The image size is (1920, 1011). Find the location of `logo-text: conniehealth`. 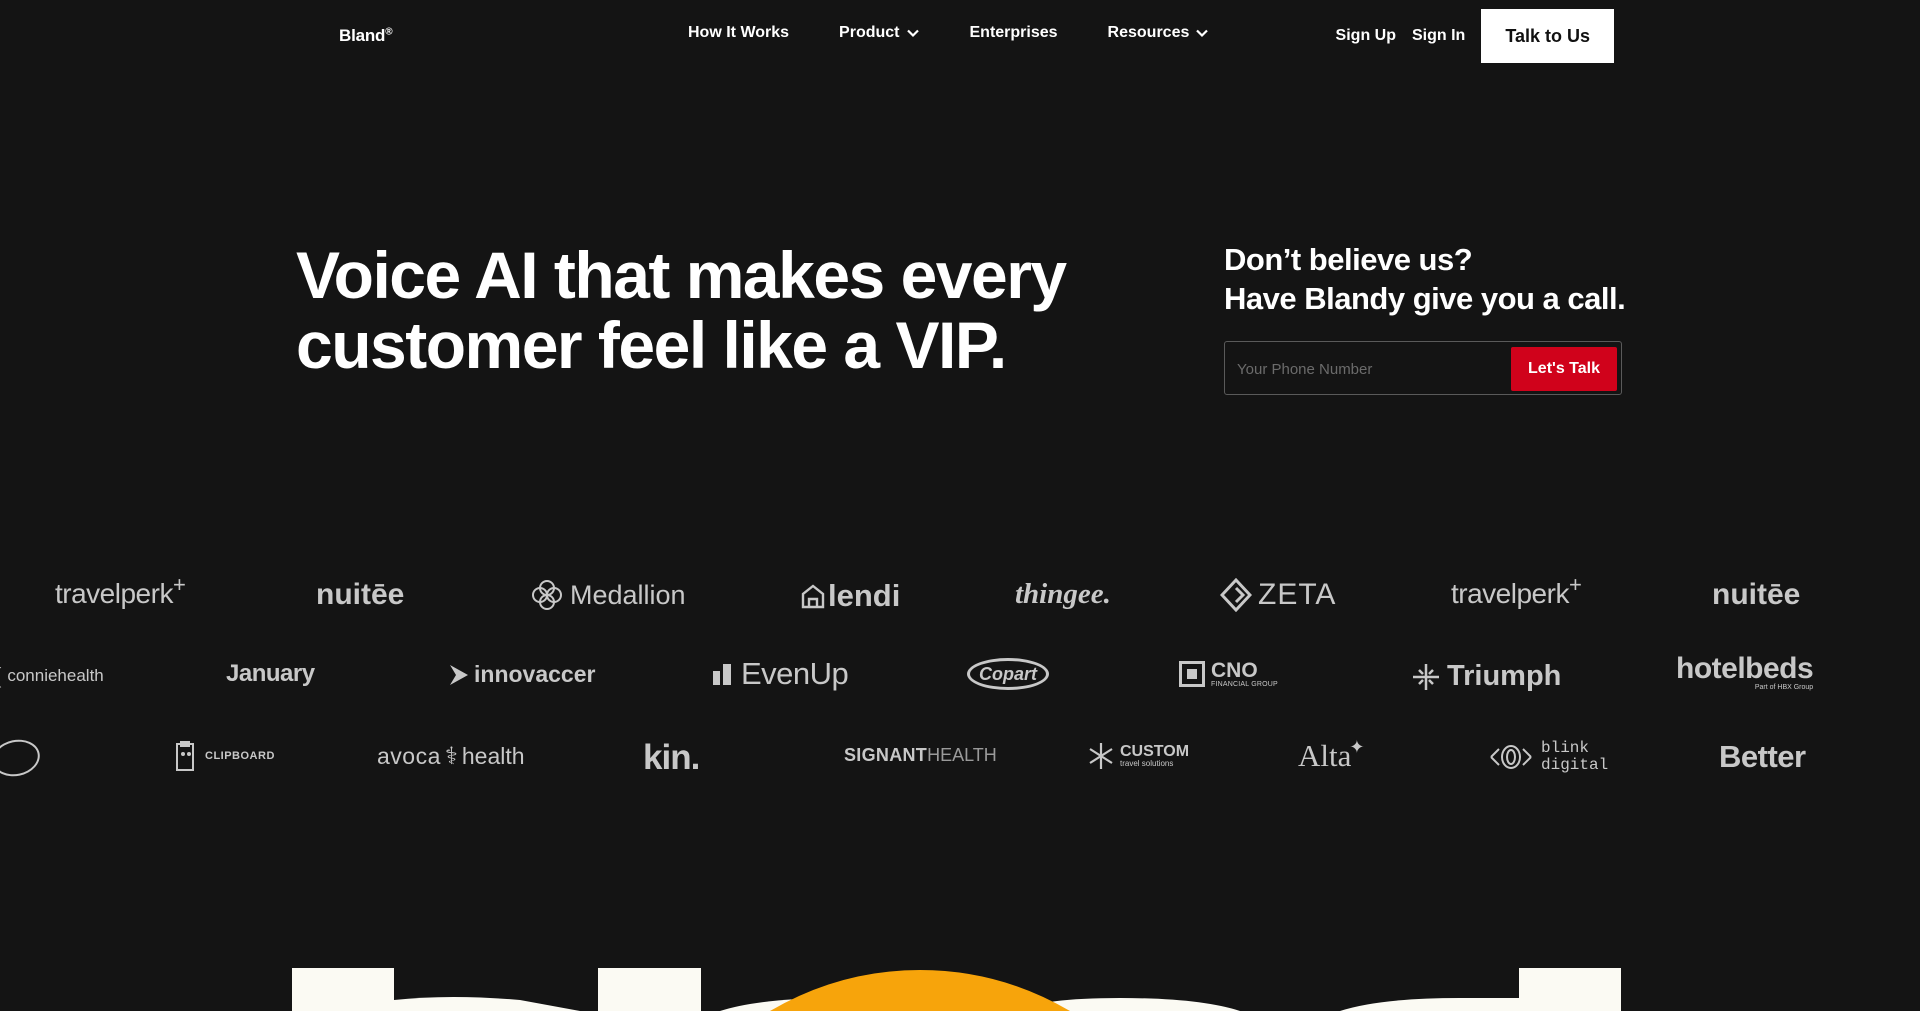

logo-text: conniehealth is located at coordinates (55, 675).